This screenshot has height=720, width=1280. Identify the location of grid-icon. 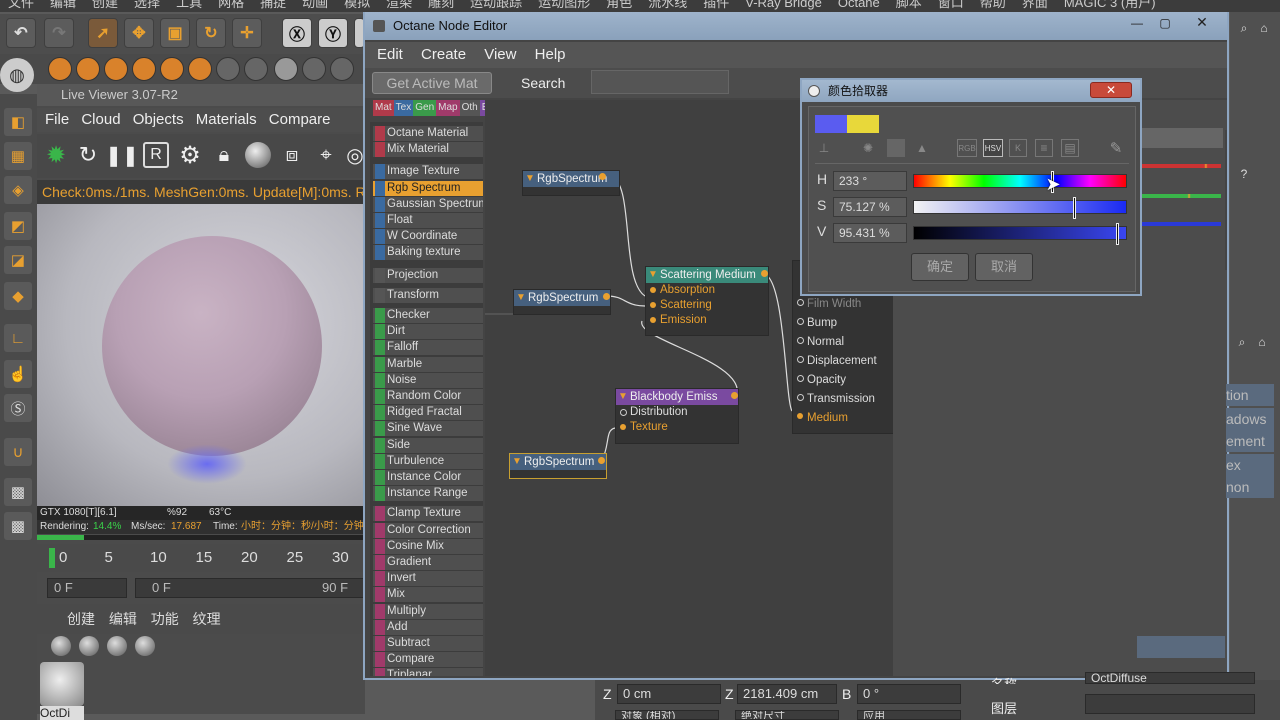
(256, 69).